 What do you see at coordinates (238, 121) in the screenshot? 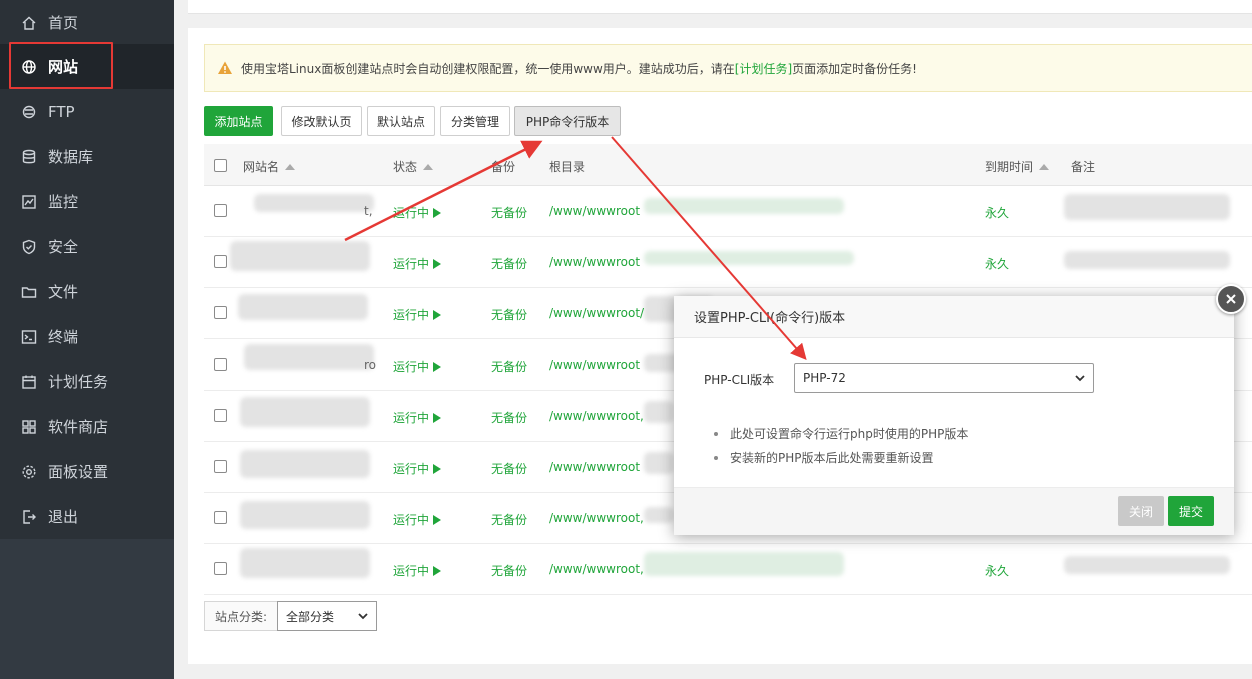
I see `add-site-button: 添加站点` at bounding box center [238, 121].